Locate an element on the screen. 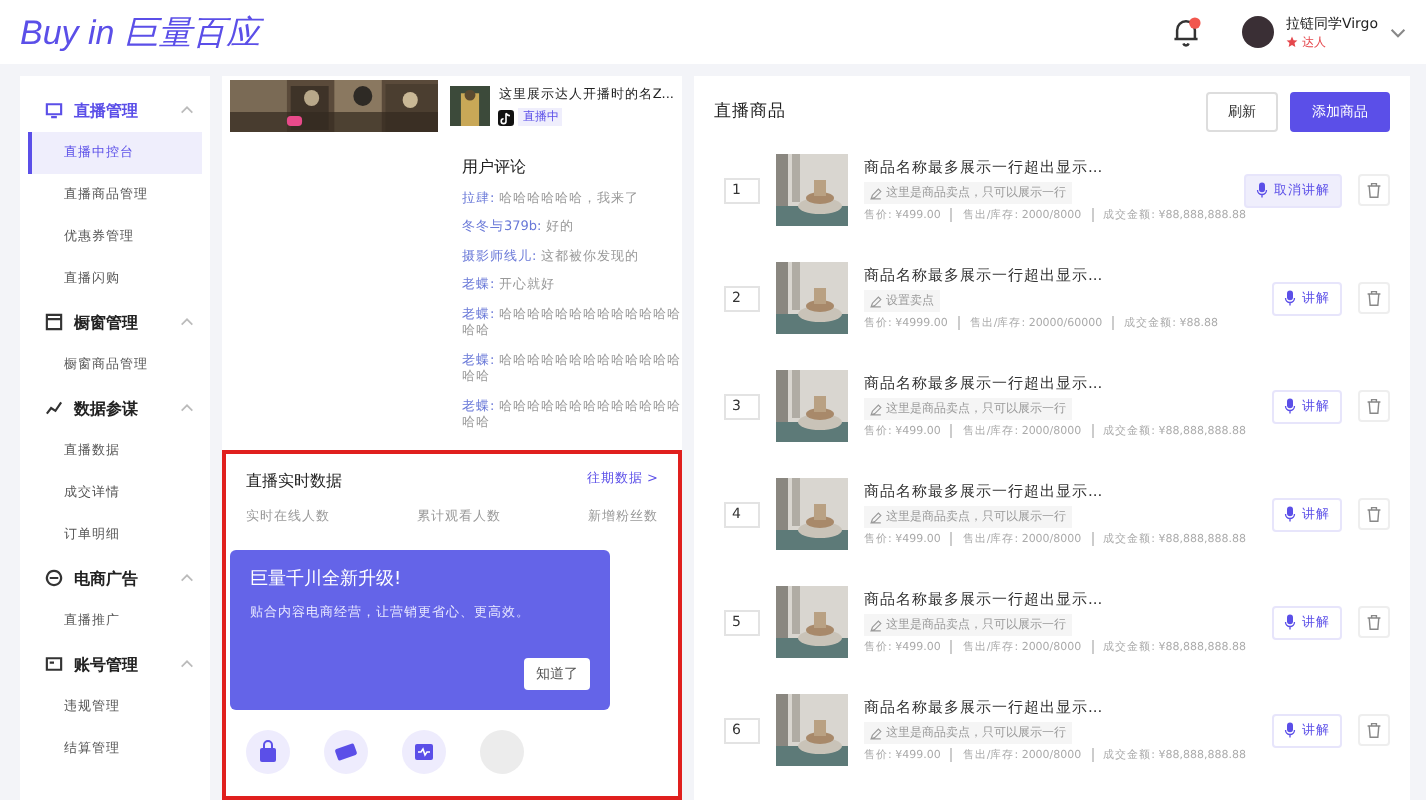 The width and height of the screenshot is (1426, 800). ticket-icon is located at coordinates (346, 752).